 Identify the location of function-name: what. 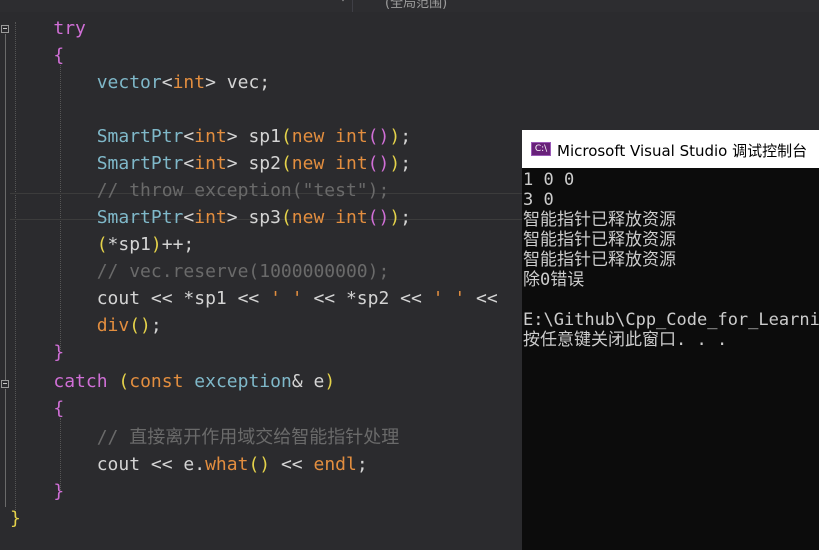
(227, 464).